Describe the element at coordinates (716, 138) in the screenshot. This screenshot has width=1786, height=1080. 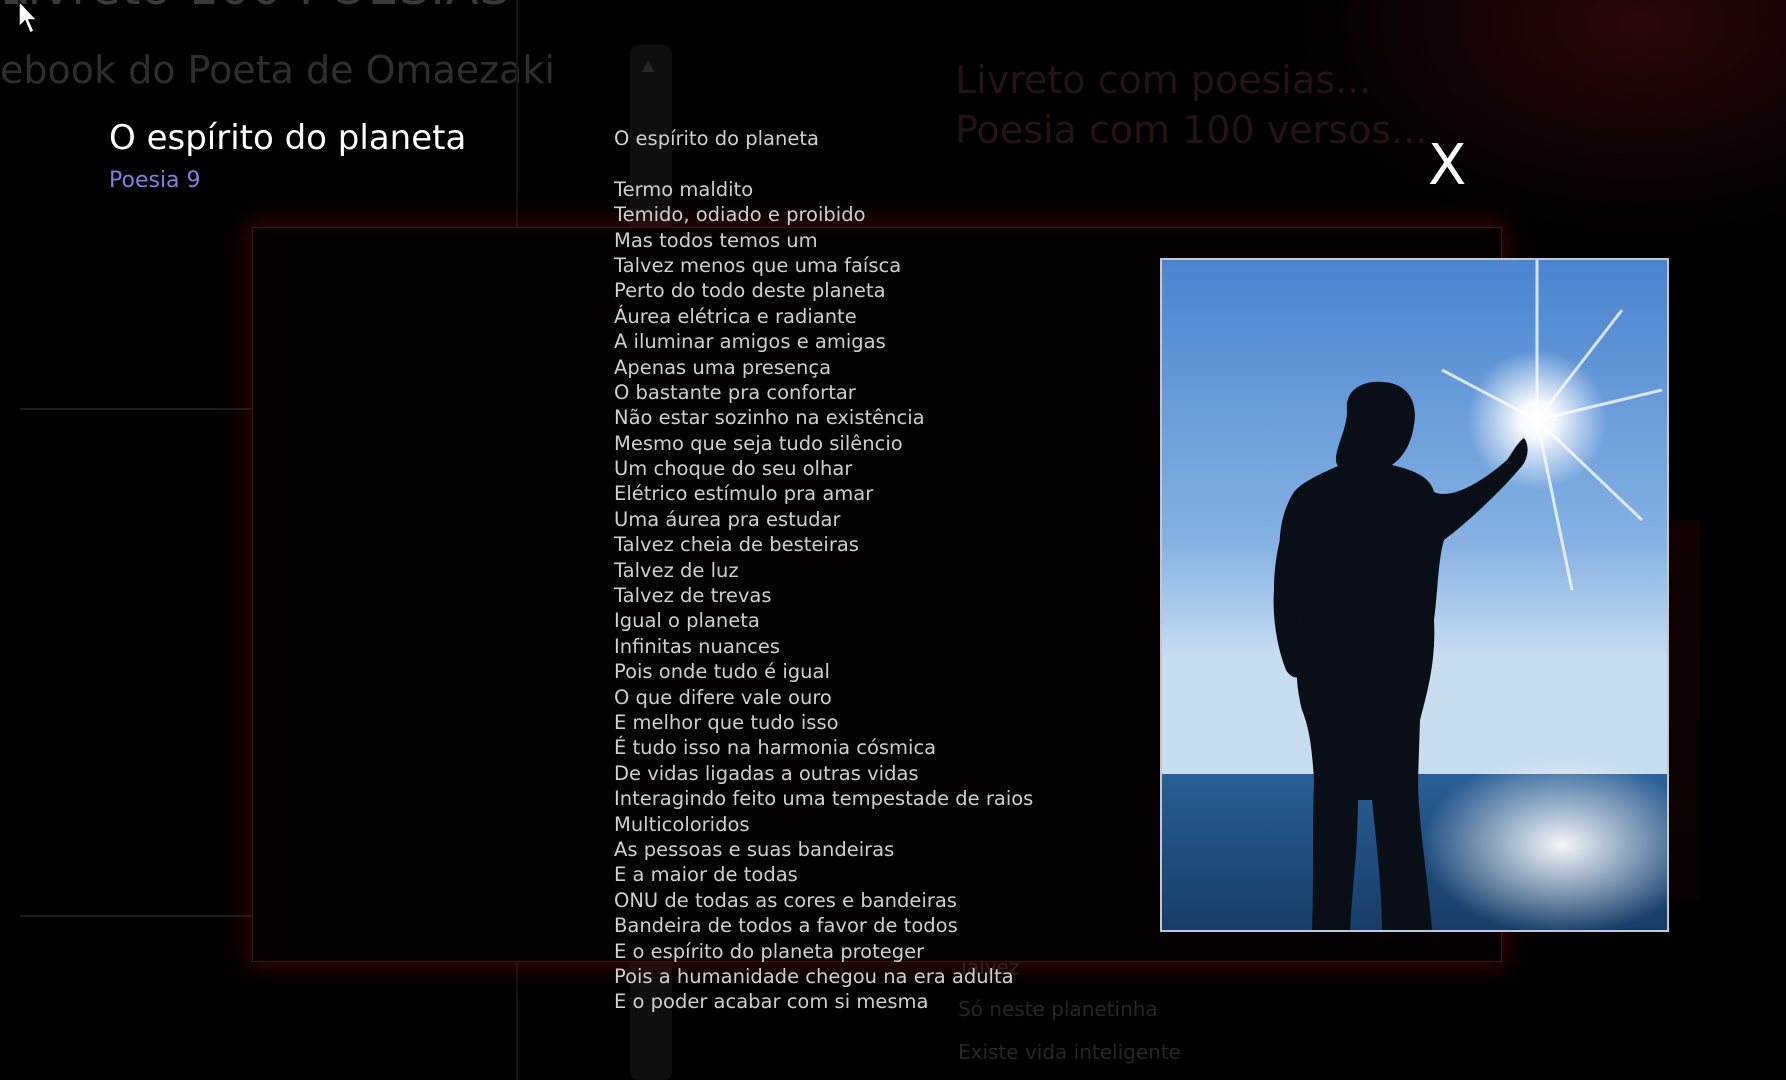
I see `poem-text-heading: O espírito do planeta` at that location.